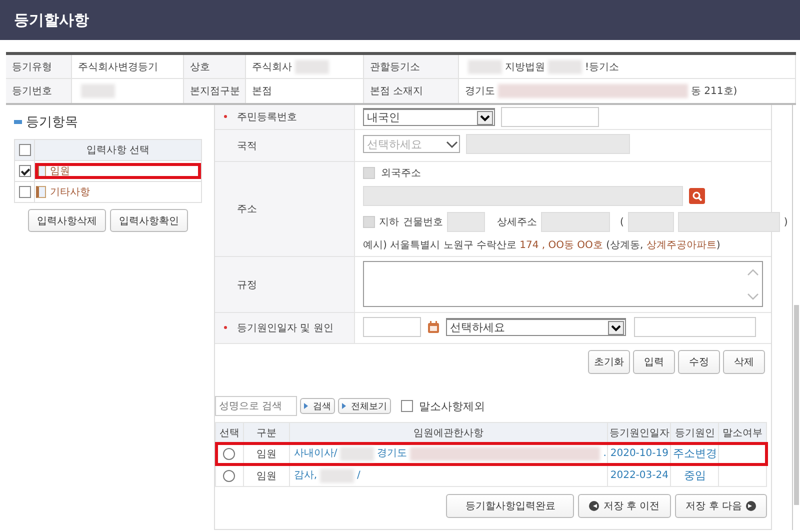 This screenshot has height=531, width=800. I want to click on field-label: 등기번호, so click(39, 91).